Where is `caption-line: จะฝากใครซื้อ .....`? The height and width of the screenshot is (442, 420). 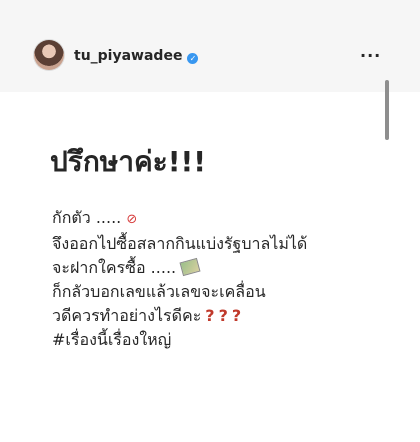
caption-line: จะฝากใครซื้อ ..... is located at coordinates (179, 268).